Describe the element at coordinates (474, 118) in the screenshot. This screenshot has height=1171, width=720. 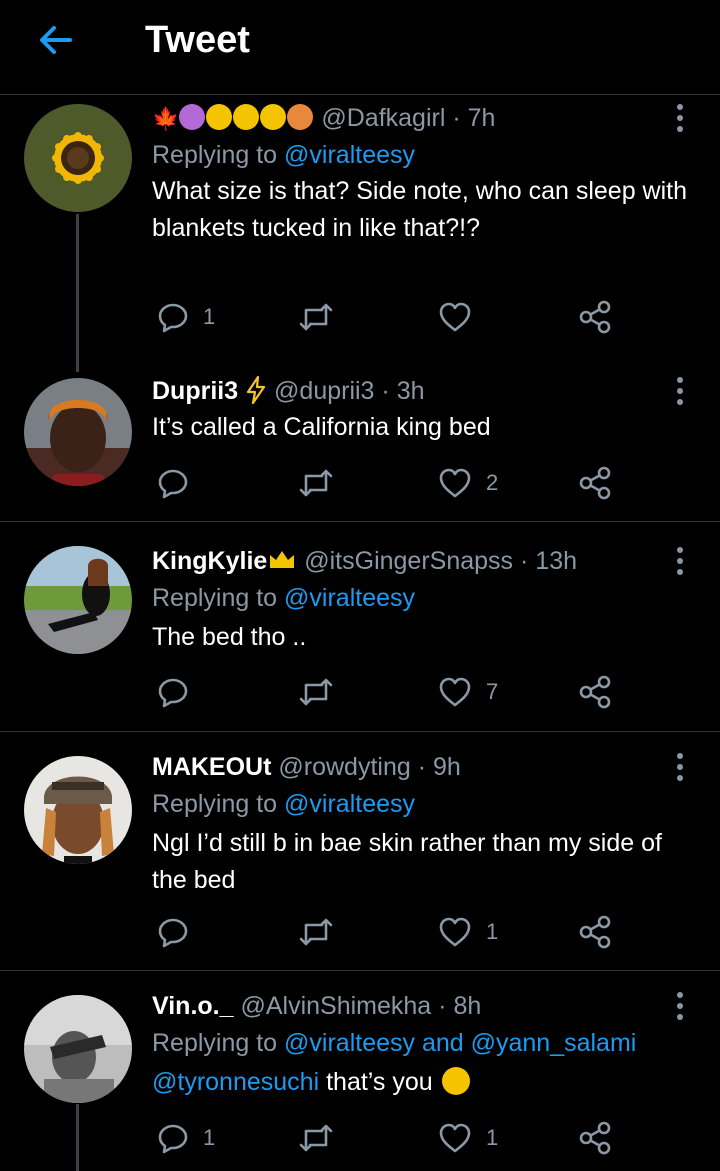
I see `tweet-time: · 7h` at that location.